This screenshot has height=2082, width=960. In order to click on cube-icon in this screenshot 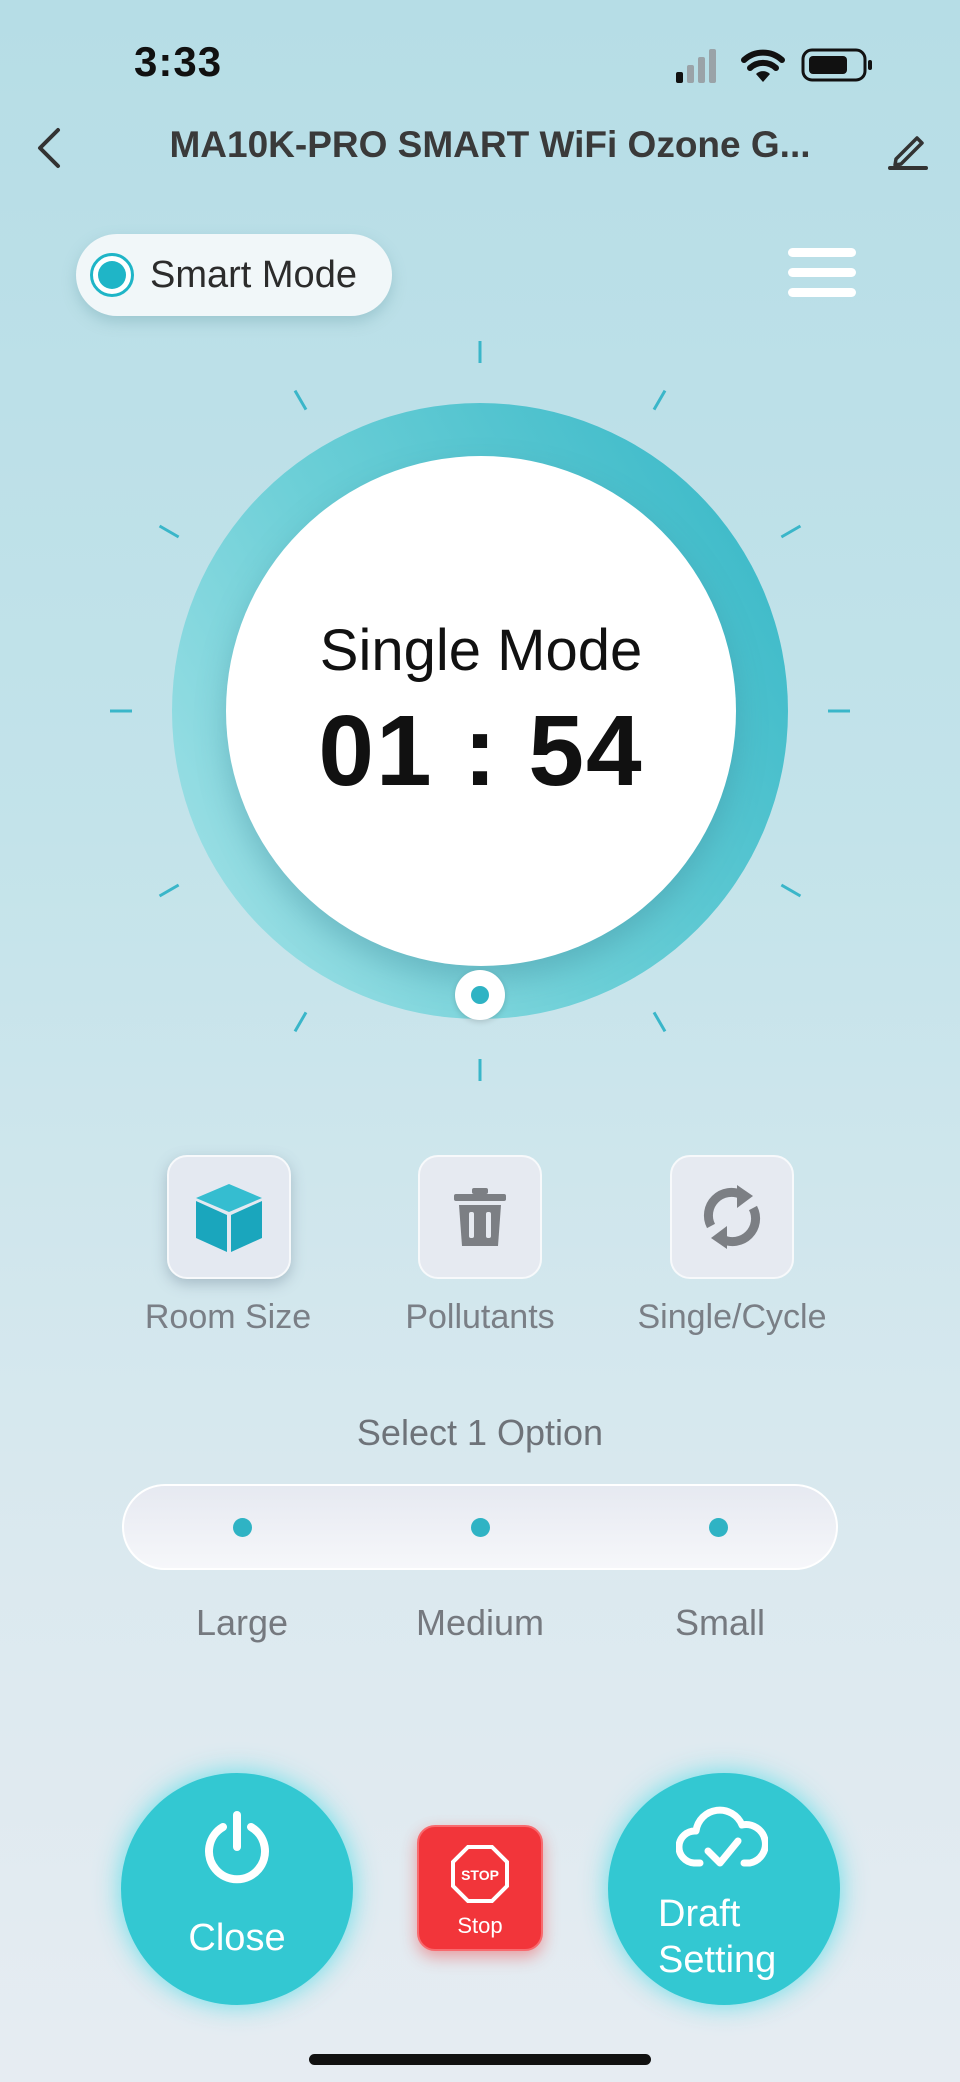, I will do `click(229, 1218)`.